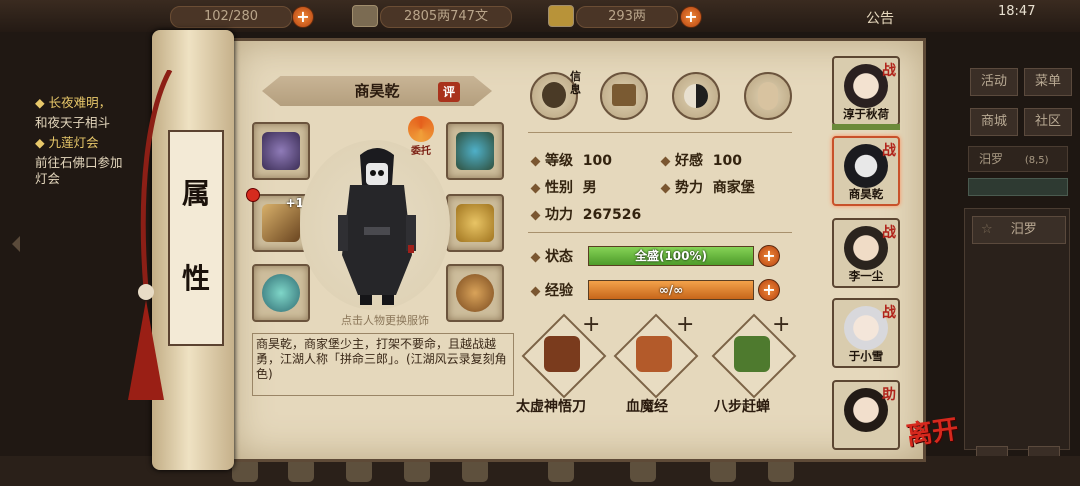 The height and width of the screenshot is (486, 1080). What do you see at coordinates (1018, 159) in the screenshot?
I see `location-box: 汨罗 (8,5)` at bounding box center [1018, 159].